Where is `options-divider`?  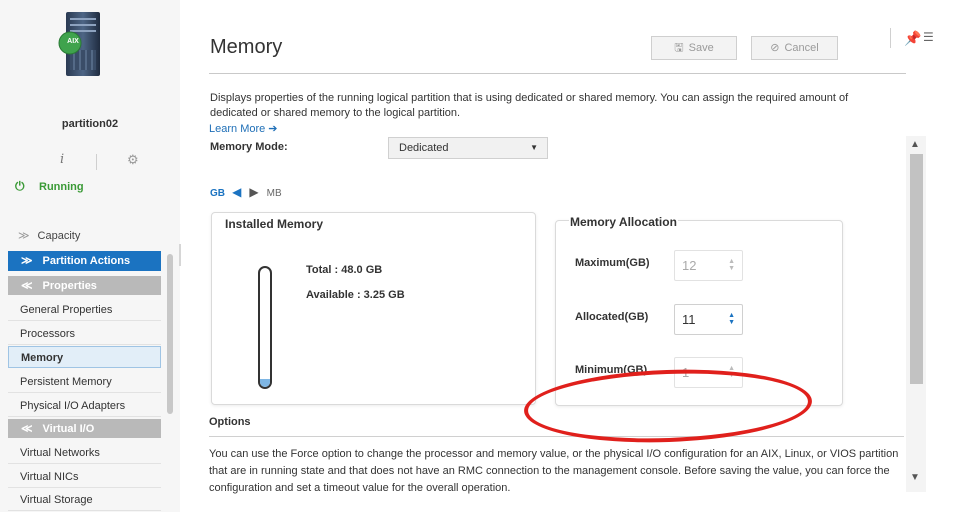 options-divider is located at coordinates (556, 436).